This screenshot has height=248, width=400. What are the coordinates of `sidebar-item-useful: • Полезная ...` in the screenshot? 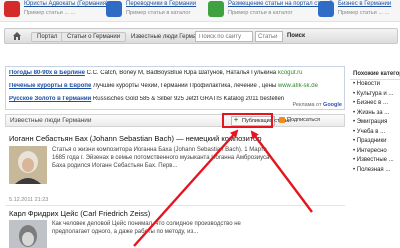 It's located at (375, 171).